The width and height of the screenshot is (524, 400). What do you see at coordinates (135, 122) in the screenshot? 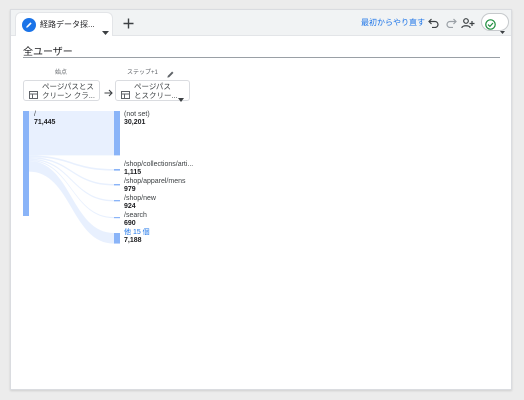
I see `node-value: 30,201` at bounding box center [135, 122].